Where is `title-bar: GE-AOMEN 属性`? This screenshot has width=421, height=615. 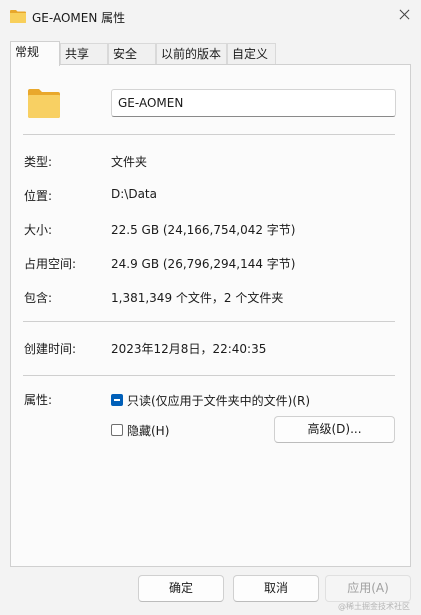
title-bar: GE-AOMEN 属性 is located at coordinates (210, 17).